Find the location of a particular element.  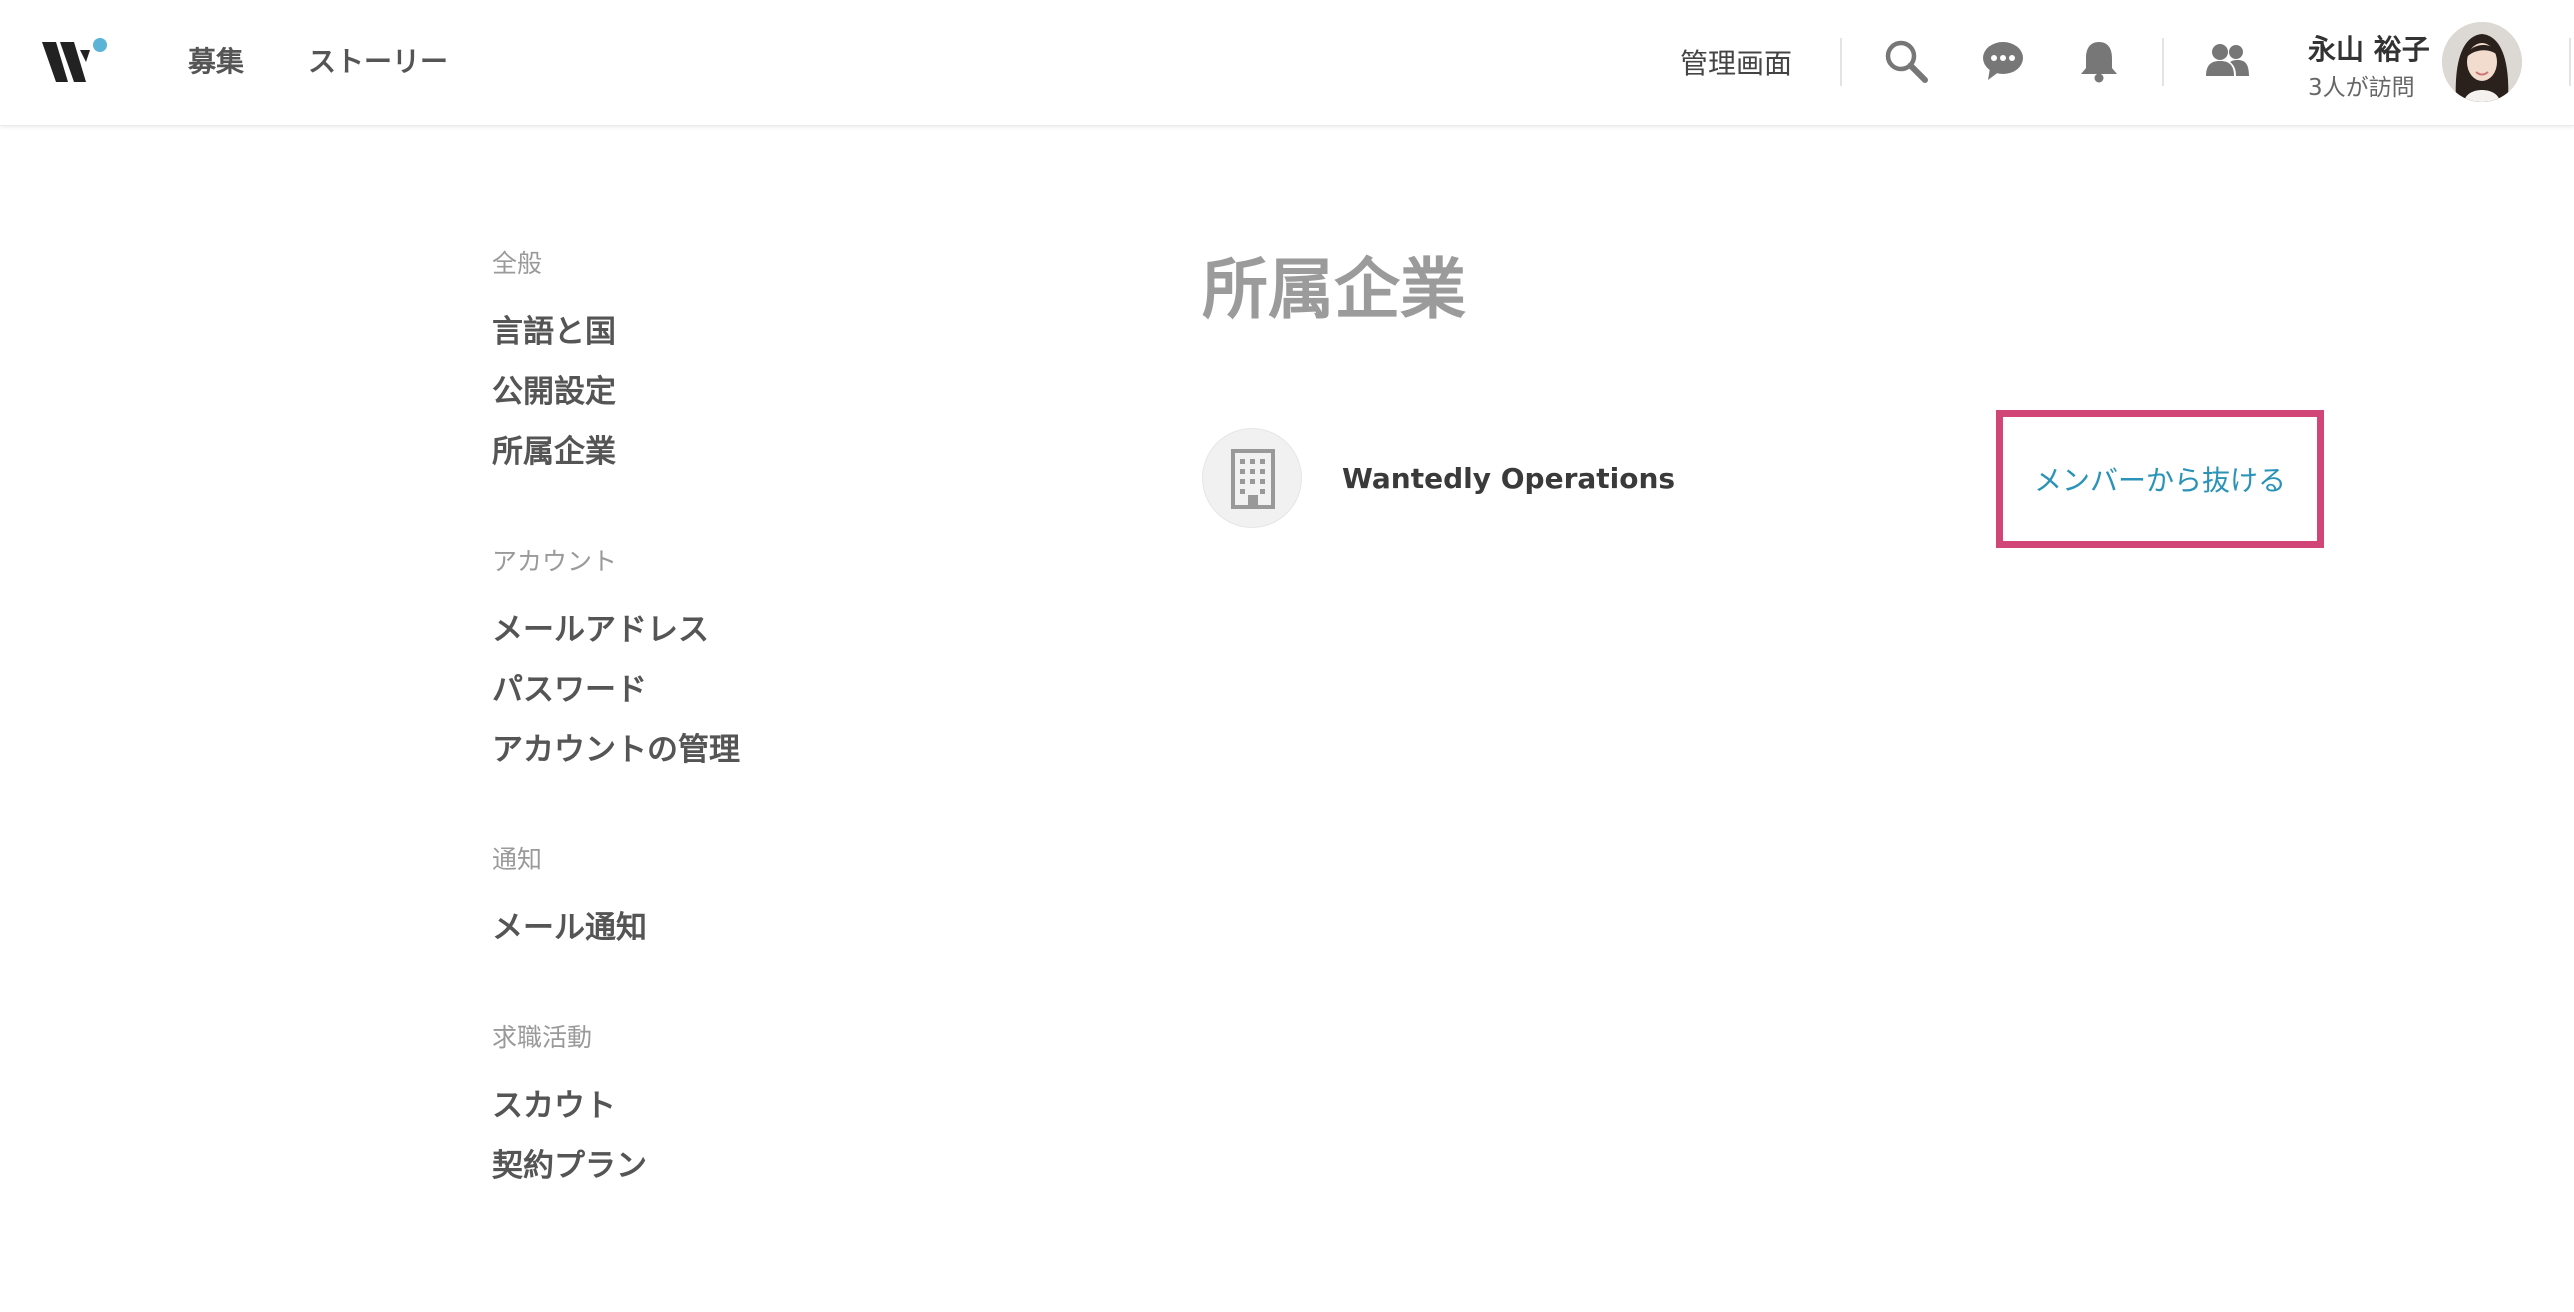

sidebar-item-email: メールアドレス is located at coordinates (600, 626).